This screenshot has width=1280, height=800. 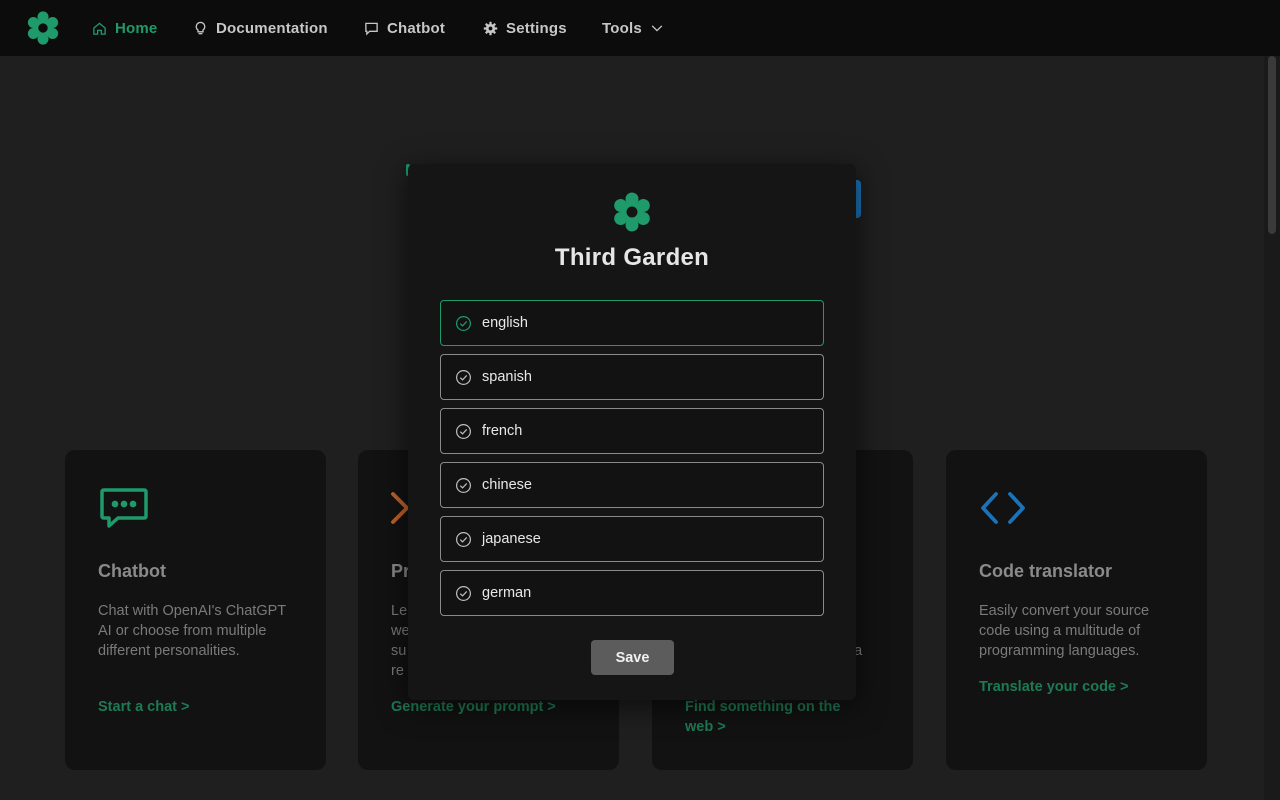 I want to click on nav-chatbot-label: Chatbot, so click(x=416, y=28).